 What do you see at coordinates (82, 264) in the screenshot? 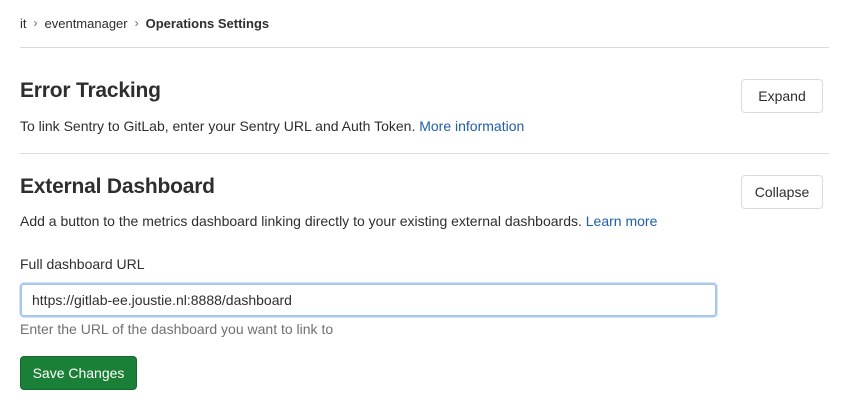
I see `dashboard-url-label: Full dashboard URL` at bounding box center [82, 264].